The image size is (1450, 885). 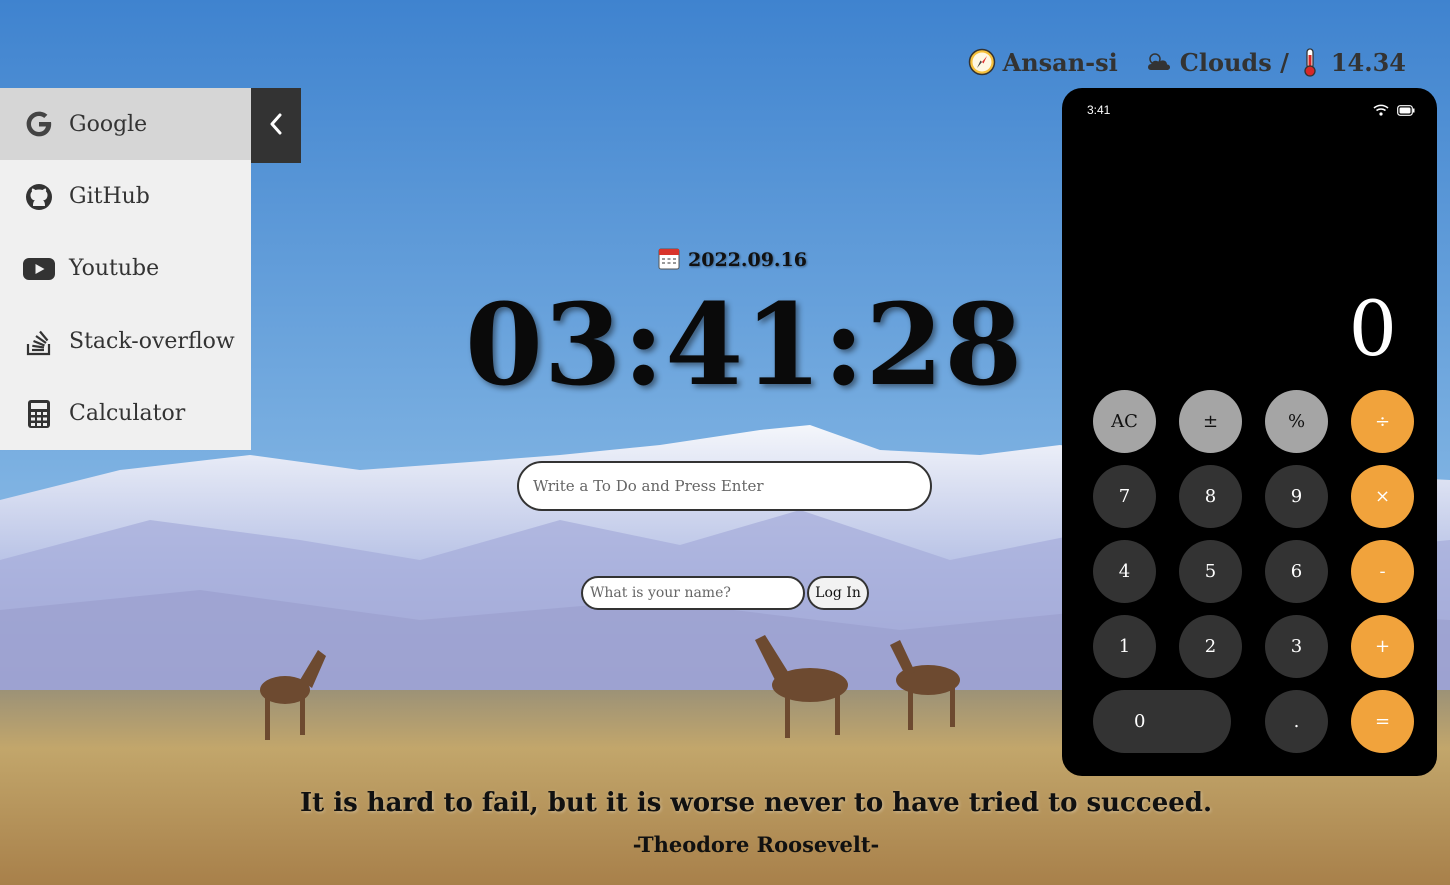 What do you see at coordinates (1372, 328) in the screenshot?
I see `calculator-display: 0` at bounding box center [1372, 328].